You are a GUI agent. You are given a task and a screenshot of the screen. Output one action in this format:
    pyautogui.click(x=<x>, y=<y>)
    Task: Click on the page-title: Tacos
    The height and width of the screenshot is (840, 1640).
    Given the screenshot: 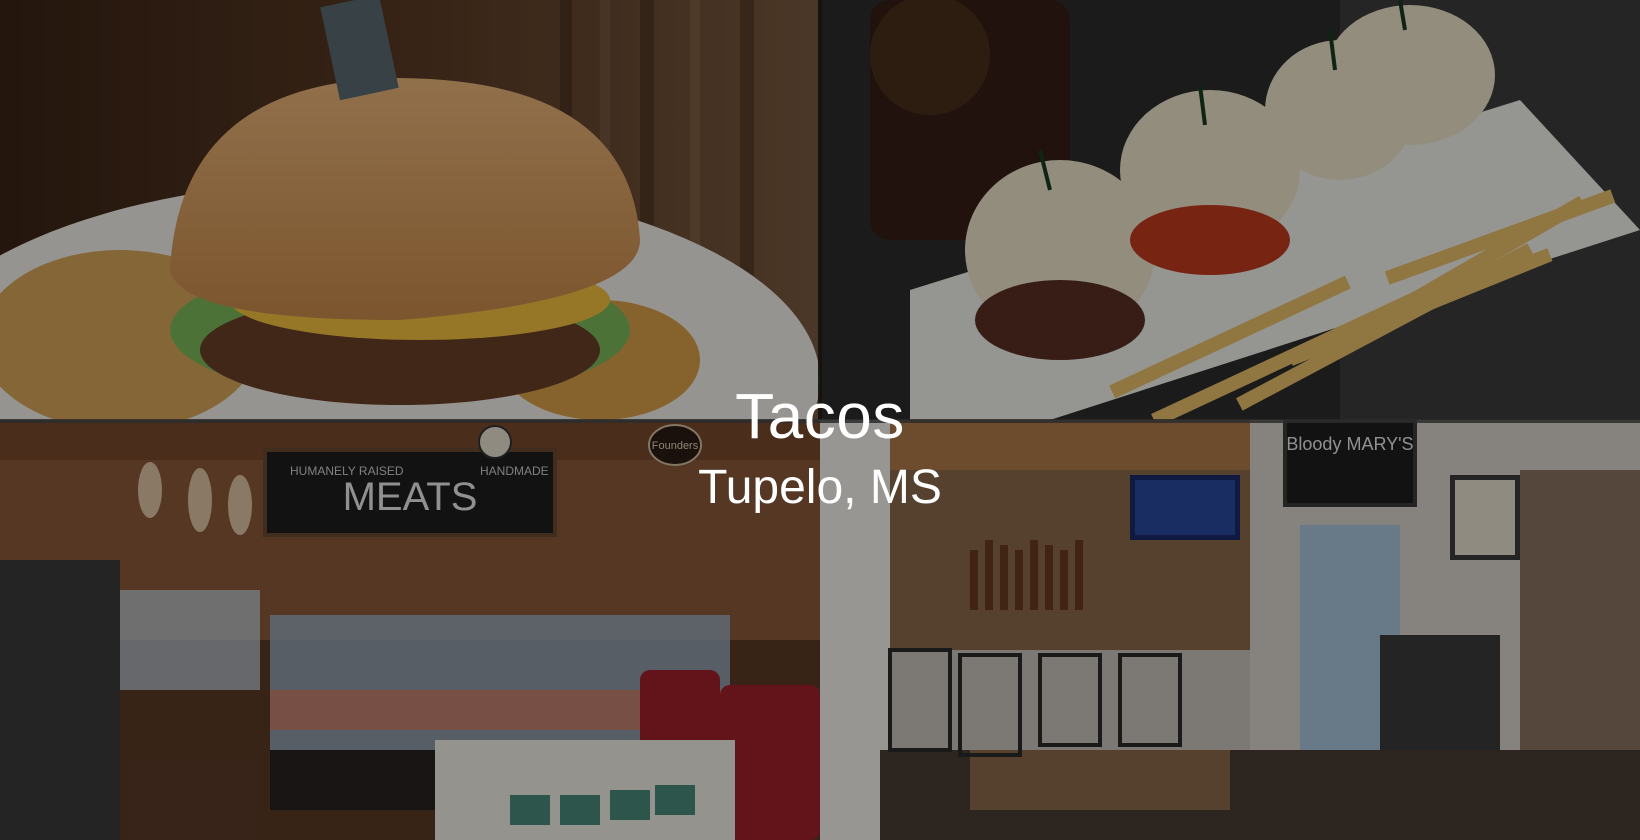 What is the action you would take?
    pyautogui.click(x=820, y=416)
    